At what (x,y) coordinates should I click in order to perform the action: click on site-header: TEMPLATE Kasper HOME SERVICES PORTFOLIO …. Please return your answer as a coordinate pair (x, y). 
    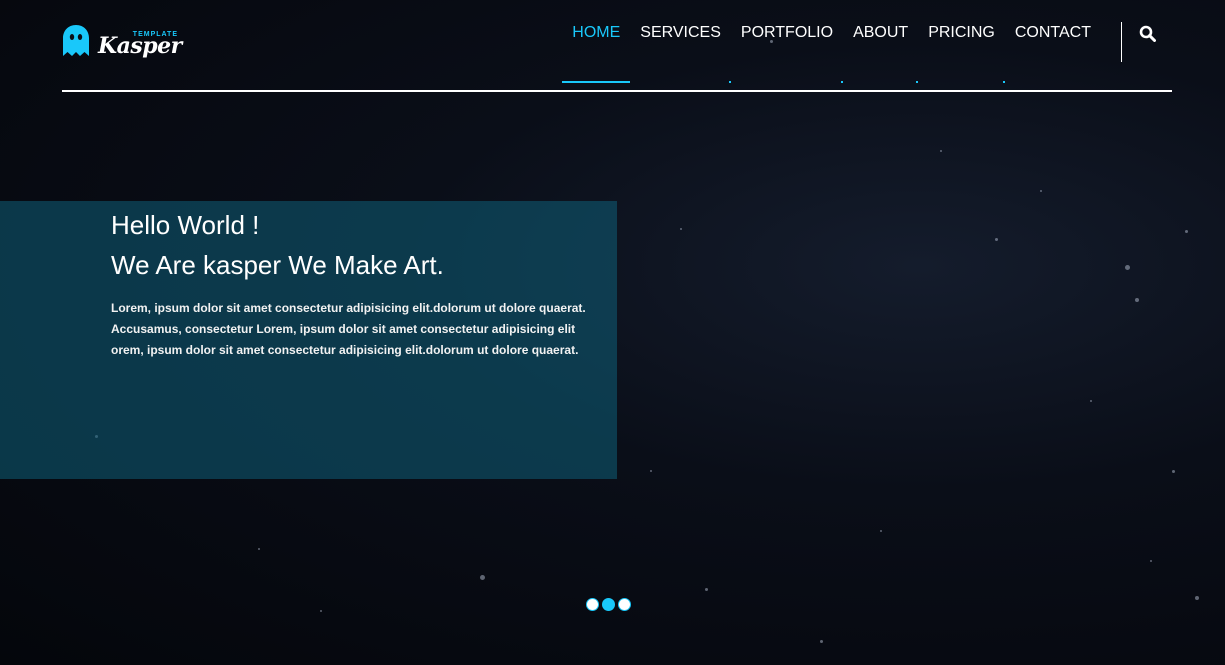
    Looking at the image, I should click on (617, 46).